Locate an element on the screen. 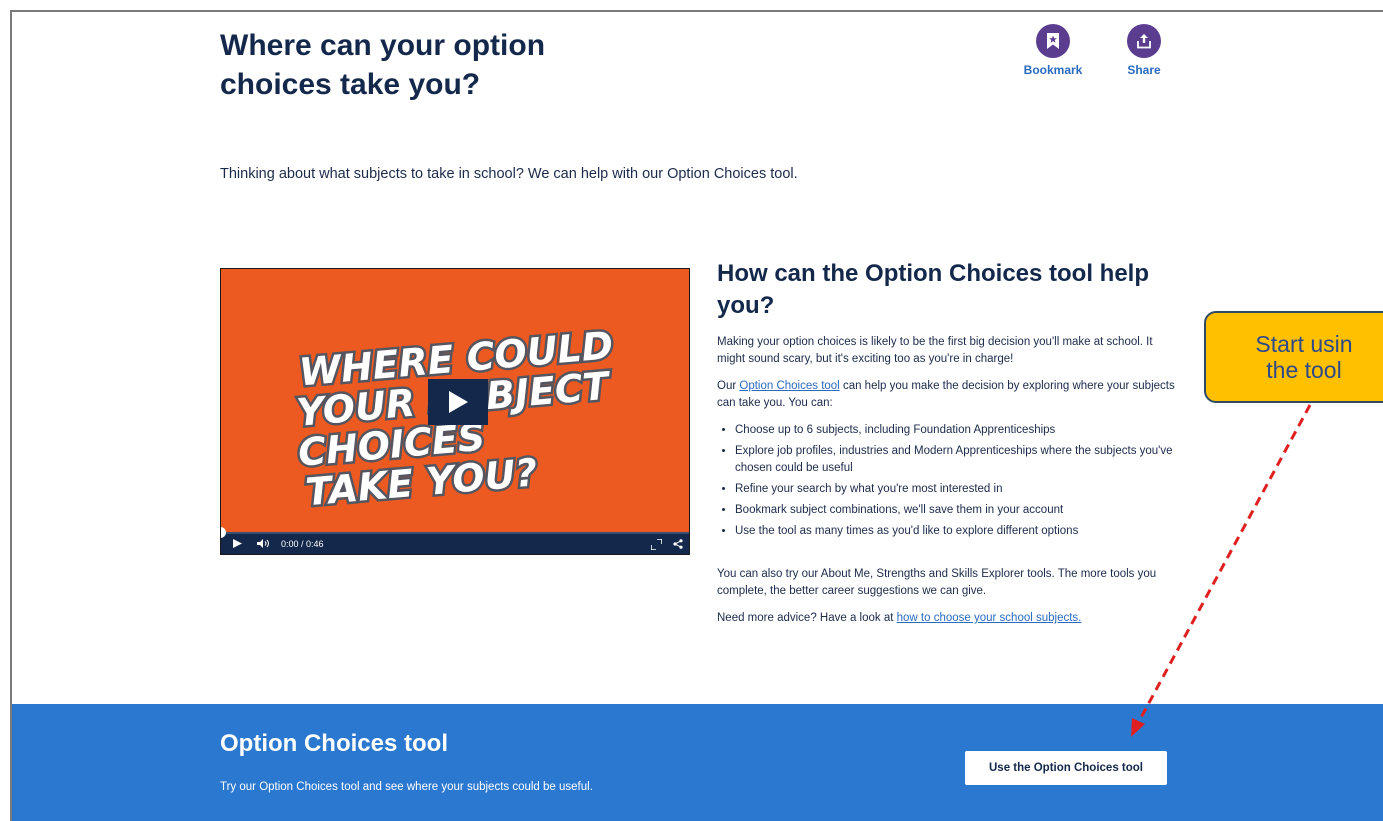  video-controls: 0:00 / 0:46 is located at coordinates (455, 540).